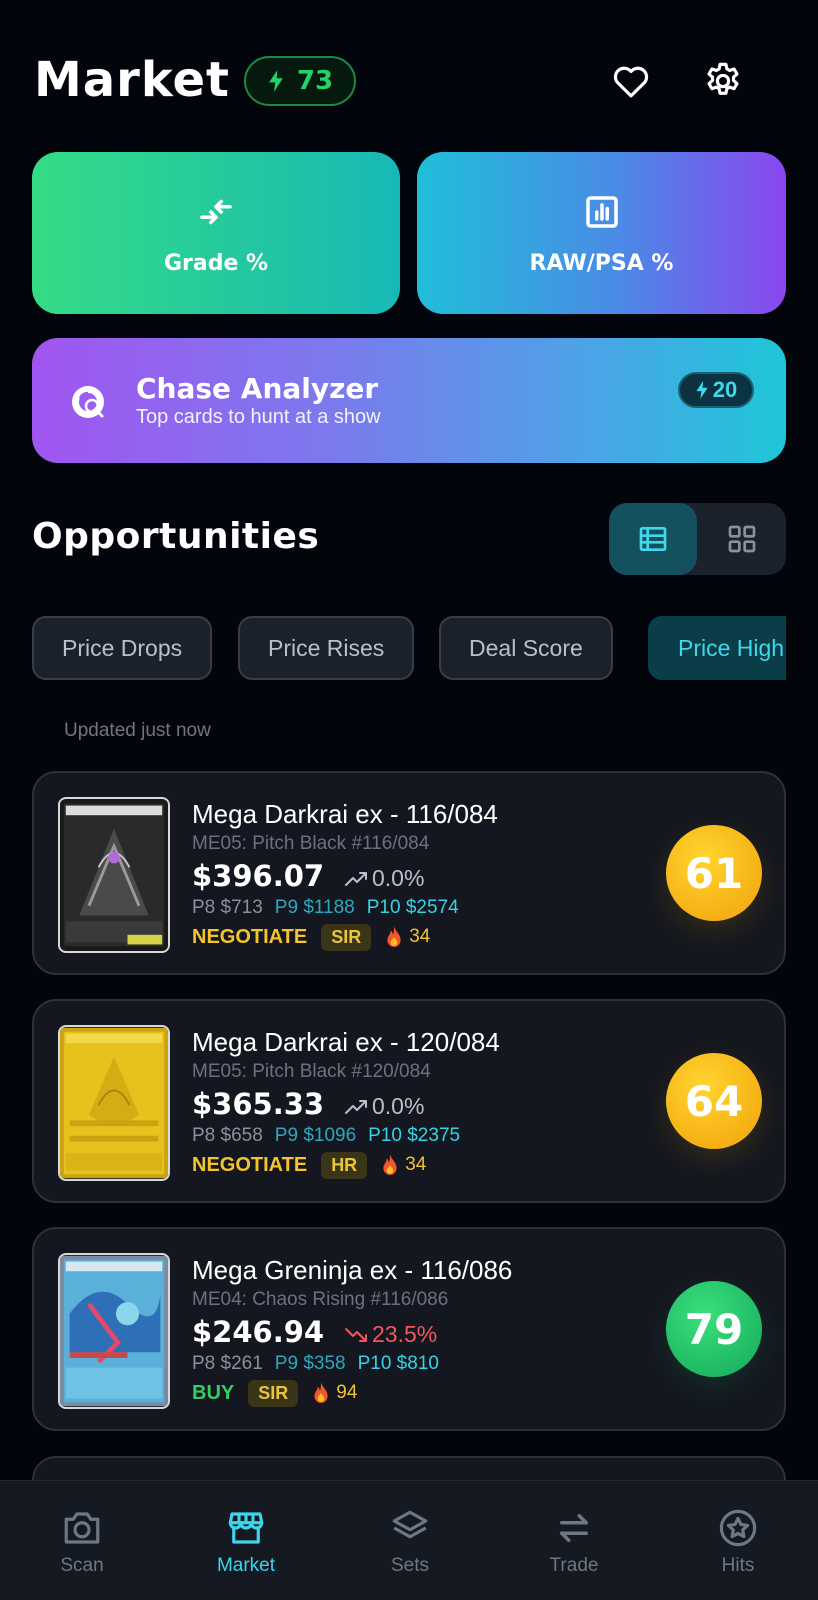  I want to click on trend-up-icon, so click(356, 878).